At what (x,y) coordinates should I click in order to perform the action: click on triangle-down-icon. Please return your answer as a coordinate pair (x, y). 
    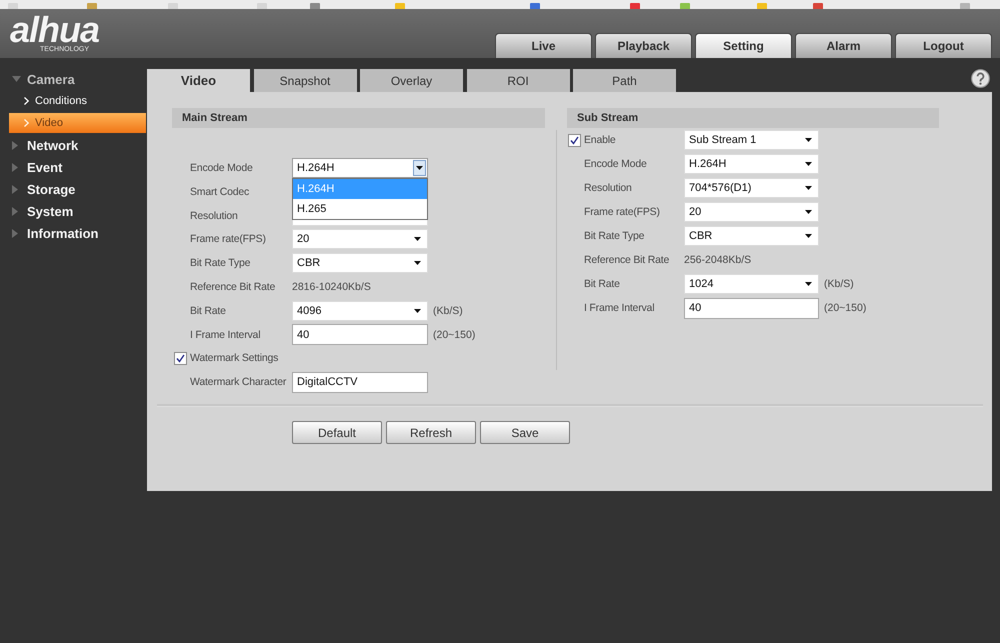
    Looking at the image, I should click on (16, 79).